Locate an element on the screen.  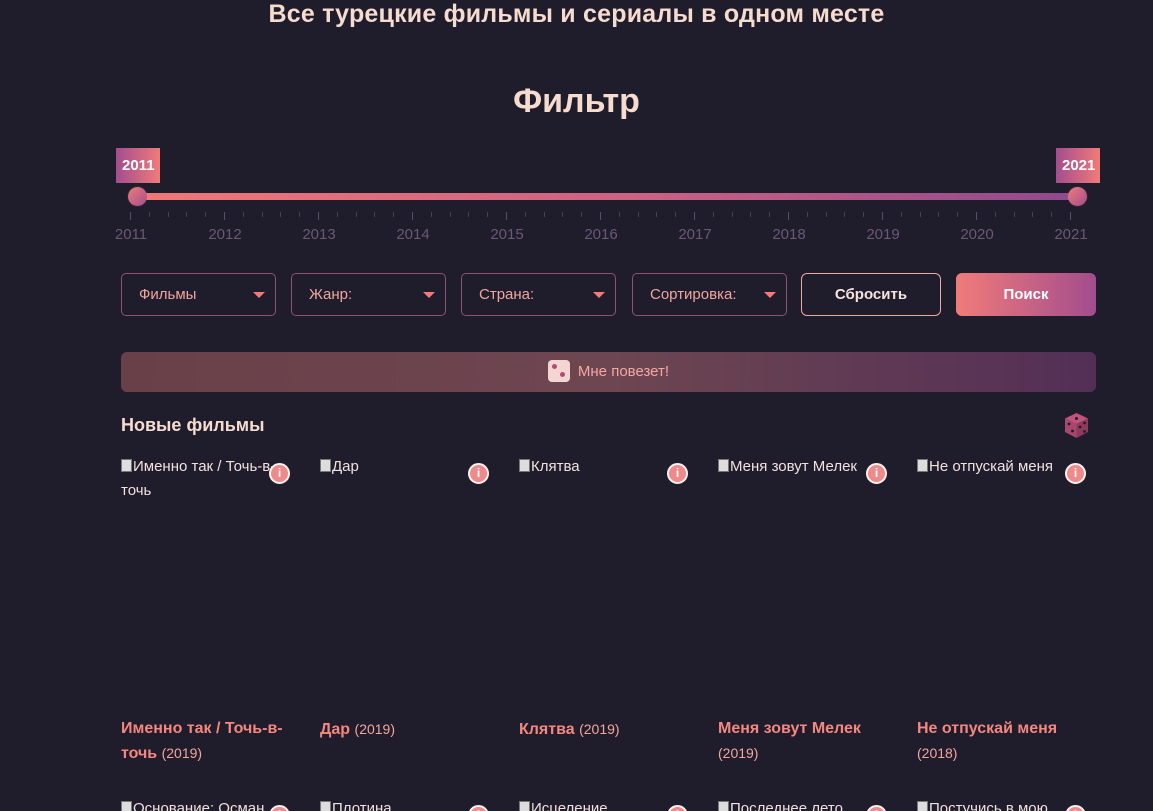
lucky-label: Мне повезет! is located at coordinates (623, 371).